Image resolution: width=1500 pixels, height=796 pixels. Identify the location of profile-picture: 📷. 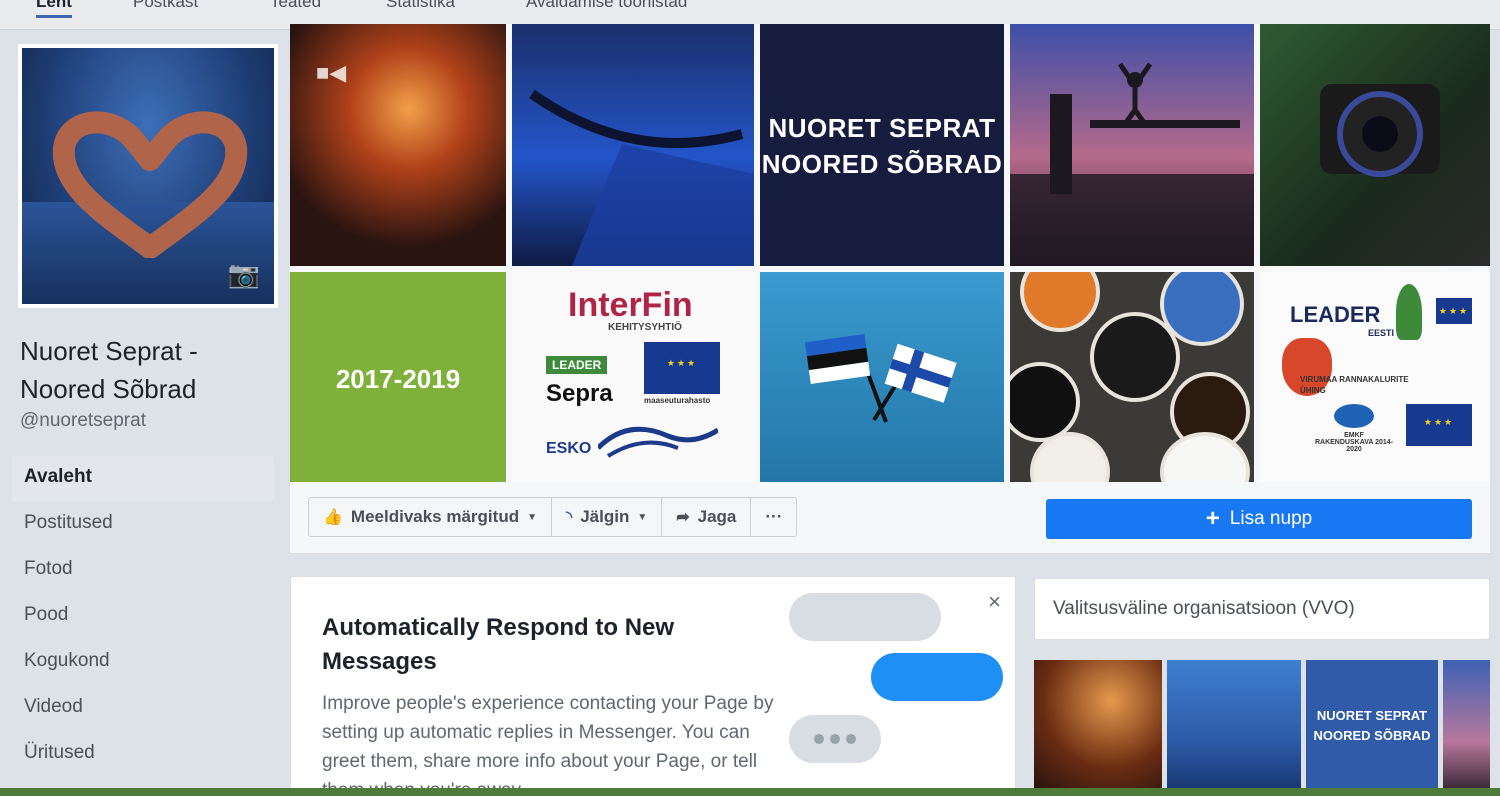
(148, 176).